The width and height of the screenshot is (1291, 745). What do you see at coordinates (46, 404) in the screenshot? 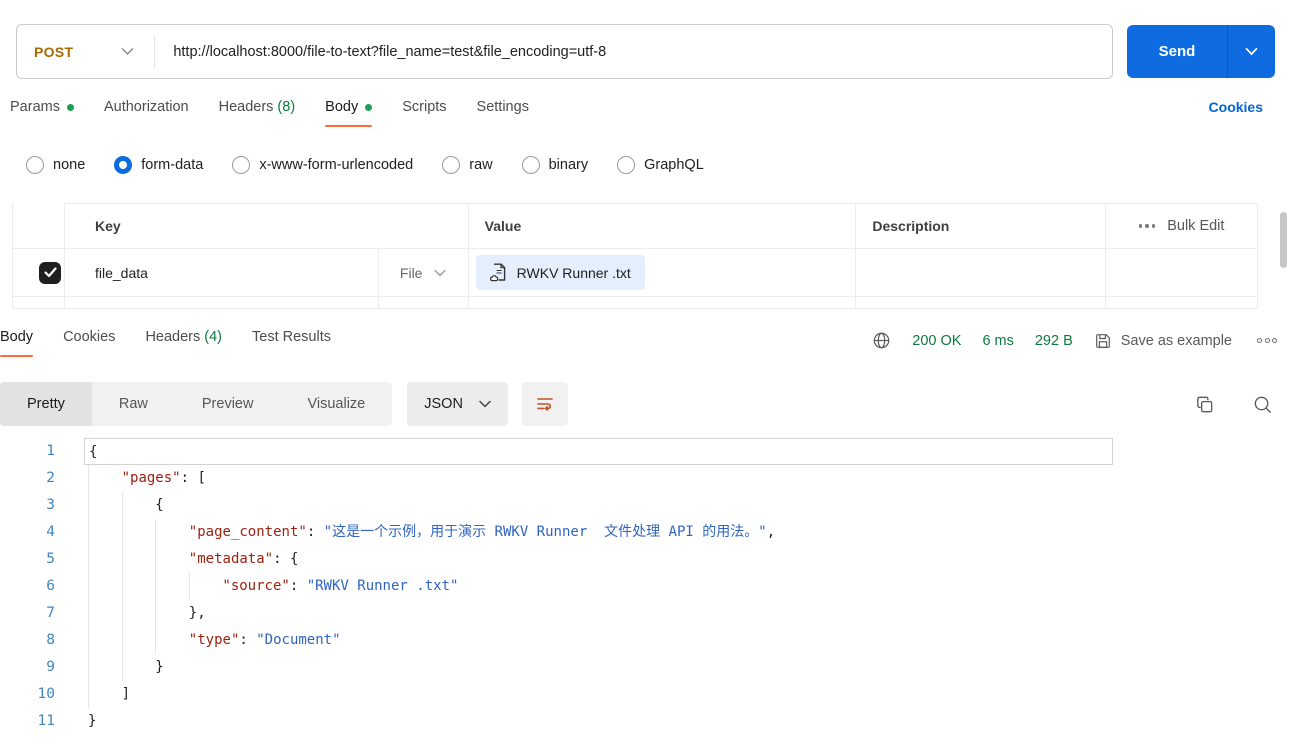
I see `view-pretty: Pretty` at bounding box center [46, 404].